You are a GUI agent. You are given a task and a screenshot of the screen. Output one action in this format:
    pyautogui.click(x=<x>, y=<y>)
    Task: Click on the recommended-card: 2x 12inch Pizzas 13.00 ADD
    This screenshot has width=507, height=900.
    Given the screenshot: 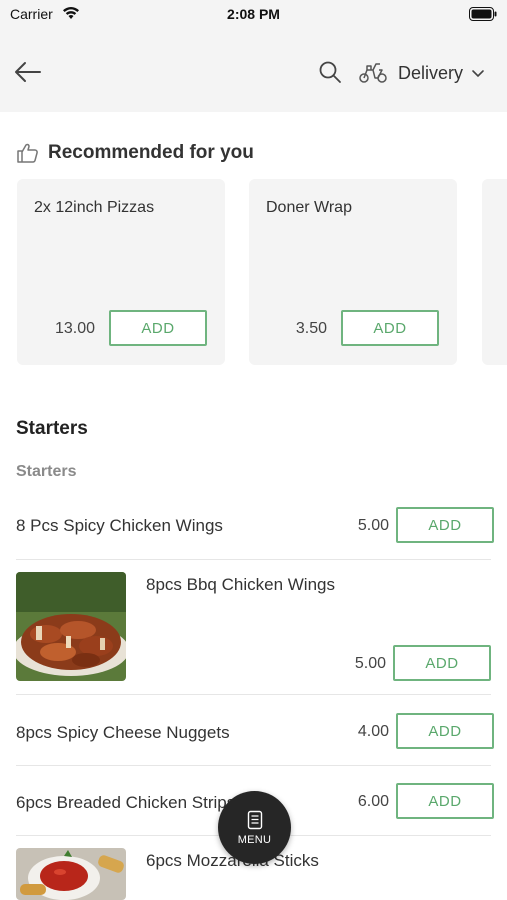 What is the action you would take?
    pyautogui.click(x=121, y=272)
    